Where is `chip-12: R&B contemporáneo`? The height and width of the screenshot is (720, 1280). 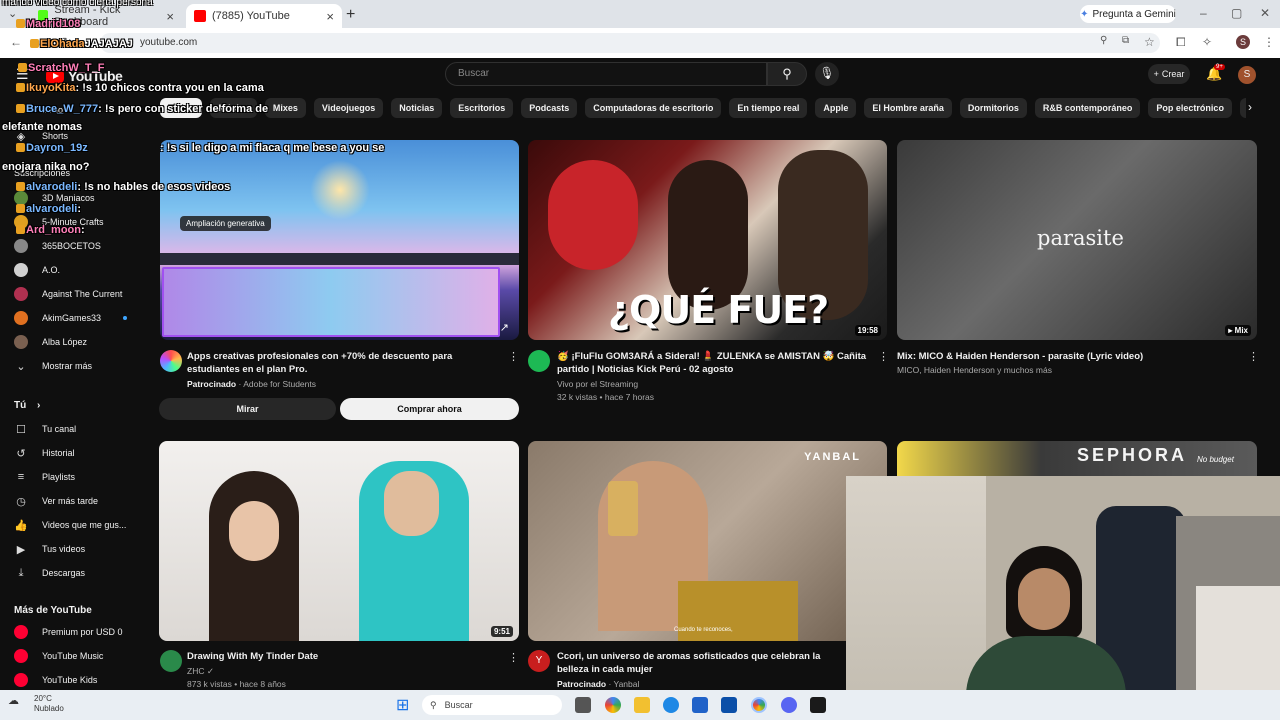 chip-12: R&B contemporáneo is located at coordinates (1087, 108).